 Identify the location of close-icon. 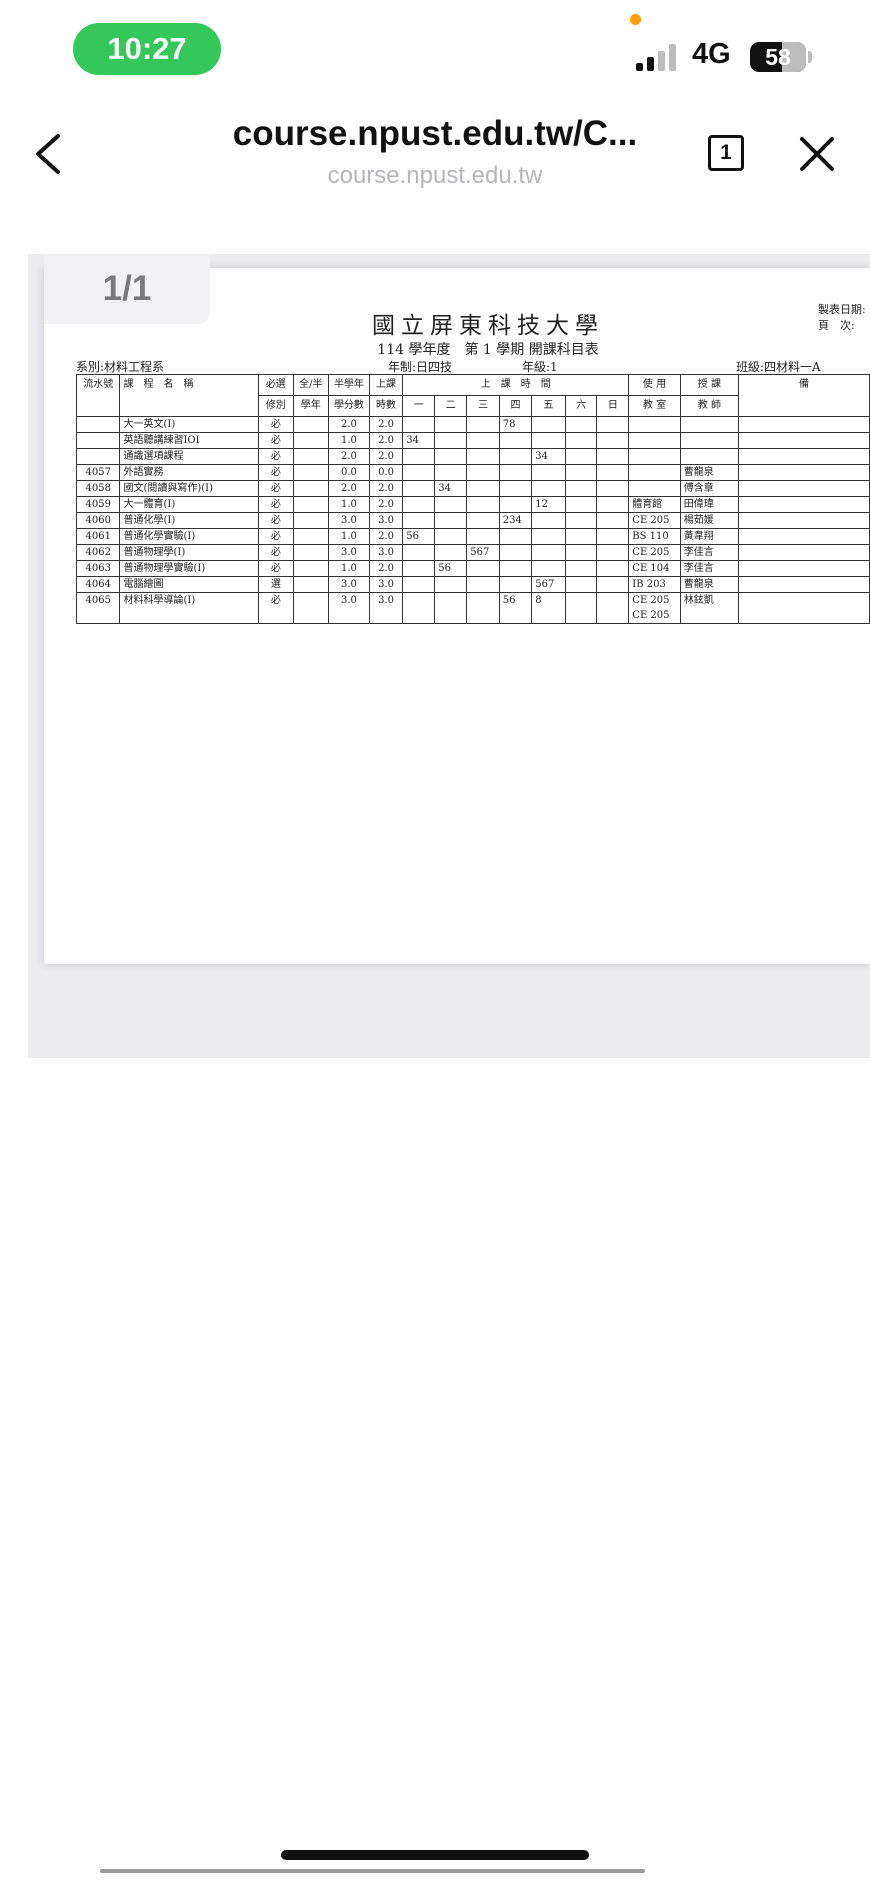
(817, 154).